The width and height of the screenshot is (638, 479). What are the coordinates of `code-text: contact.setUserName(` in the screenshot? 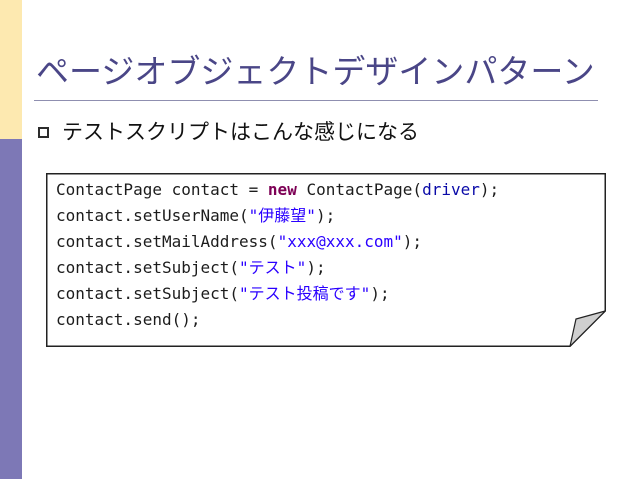 It's located at (152, 215).